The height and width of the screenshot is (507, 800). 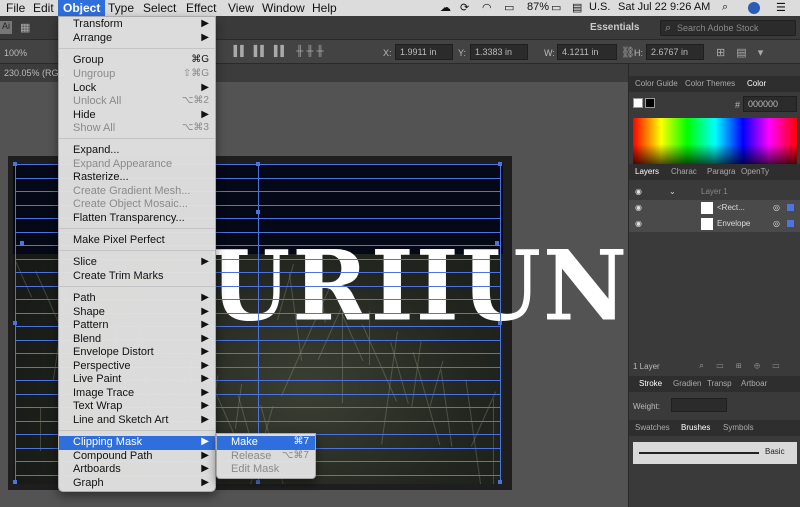 What do you see at coordinates (599, 7) in the screenshot?
I see `input-source: U.S.` at bounding box center [599, 7].